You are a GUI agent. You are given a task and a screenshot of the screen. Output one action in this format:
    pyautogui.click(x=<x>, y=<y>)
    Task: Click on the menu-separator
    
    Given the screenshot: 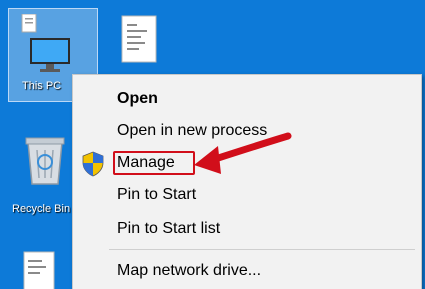 What is the action you would take?
    pyautogui.click(x=262, y=249)
    